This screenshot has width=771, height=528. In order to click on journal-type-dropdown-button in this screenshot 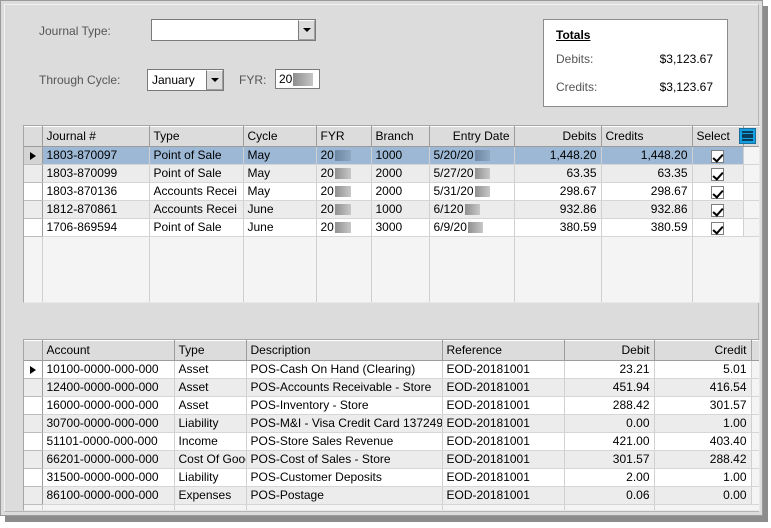, I will do `click(306, 30)`.